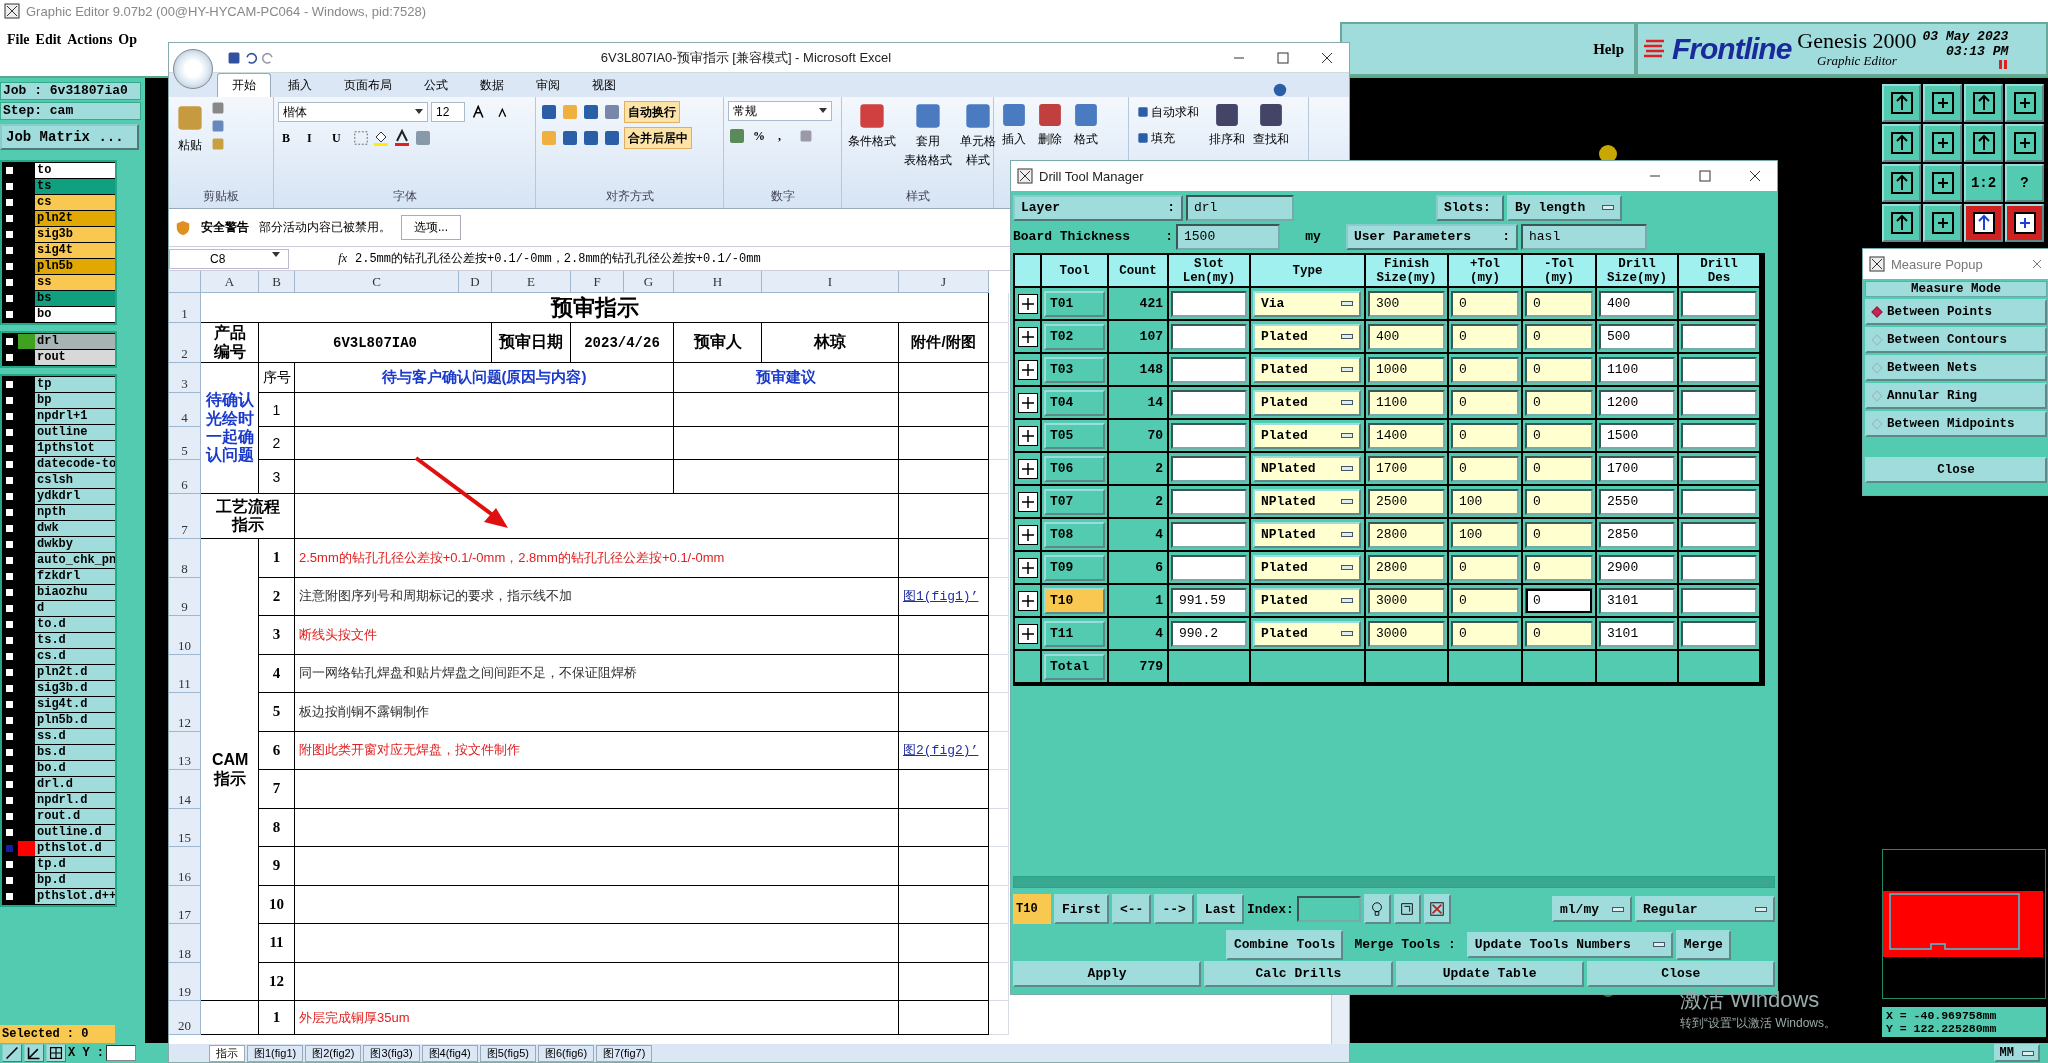  I want to click on nav-button: <--, so click(1132, 909).